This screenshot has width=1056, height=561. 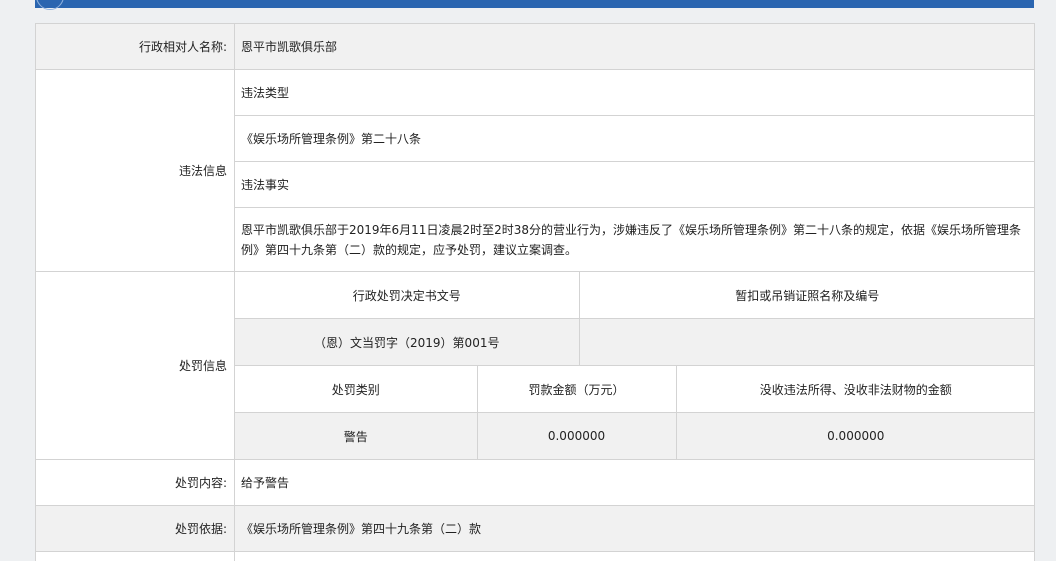 What do you see at coordinates (634, 184) in the screenshot?
I see `violation-fact-heading: 违法事实` at bounding box center [634, 184].